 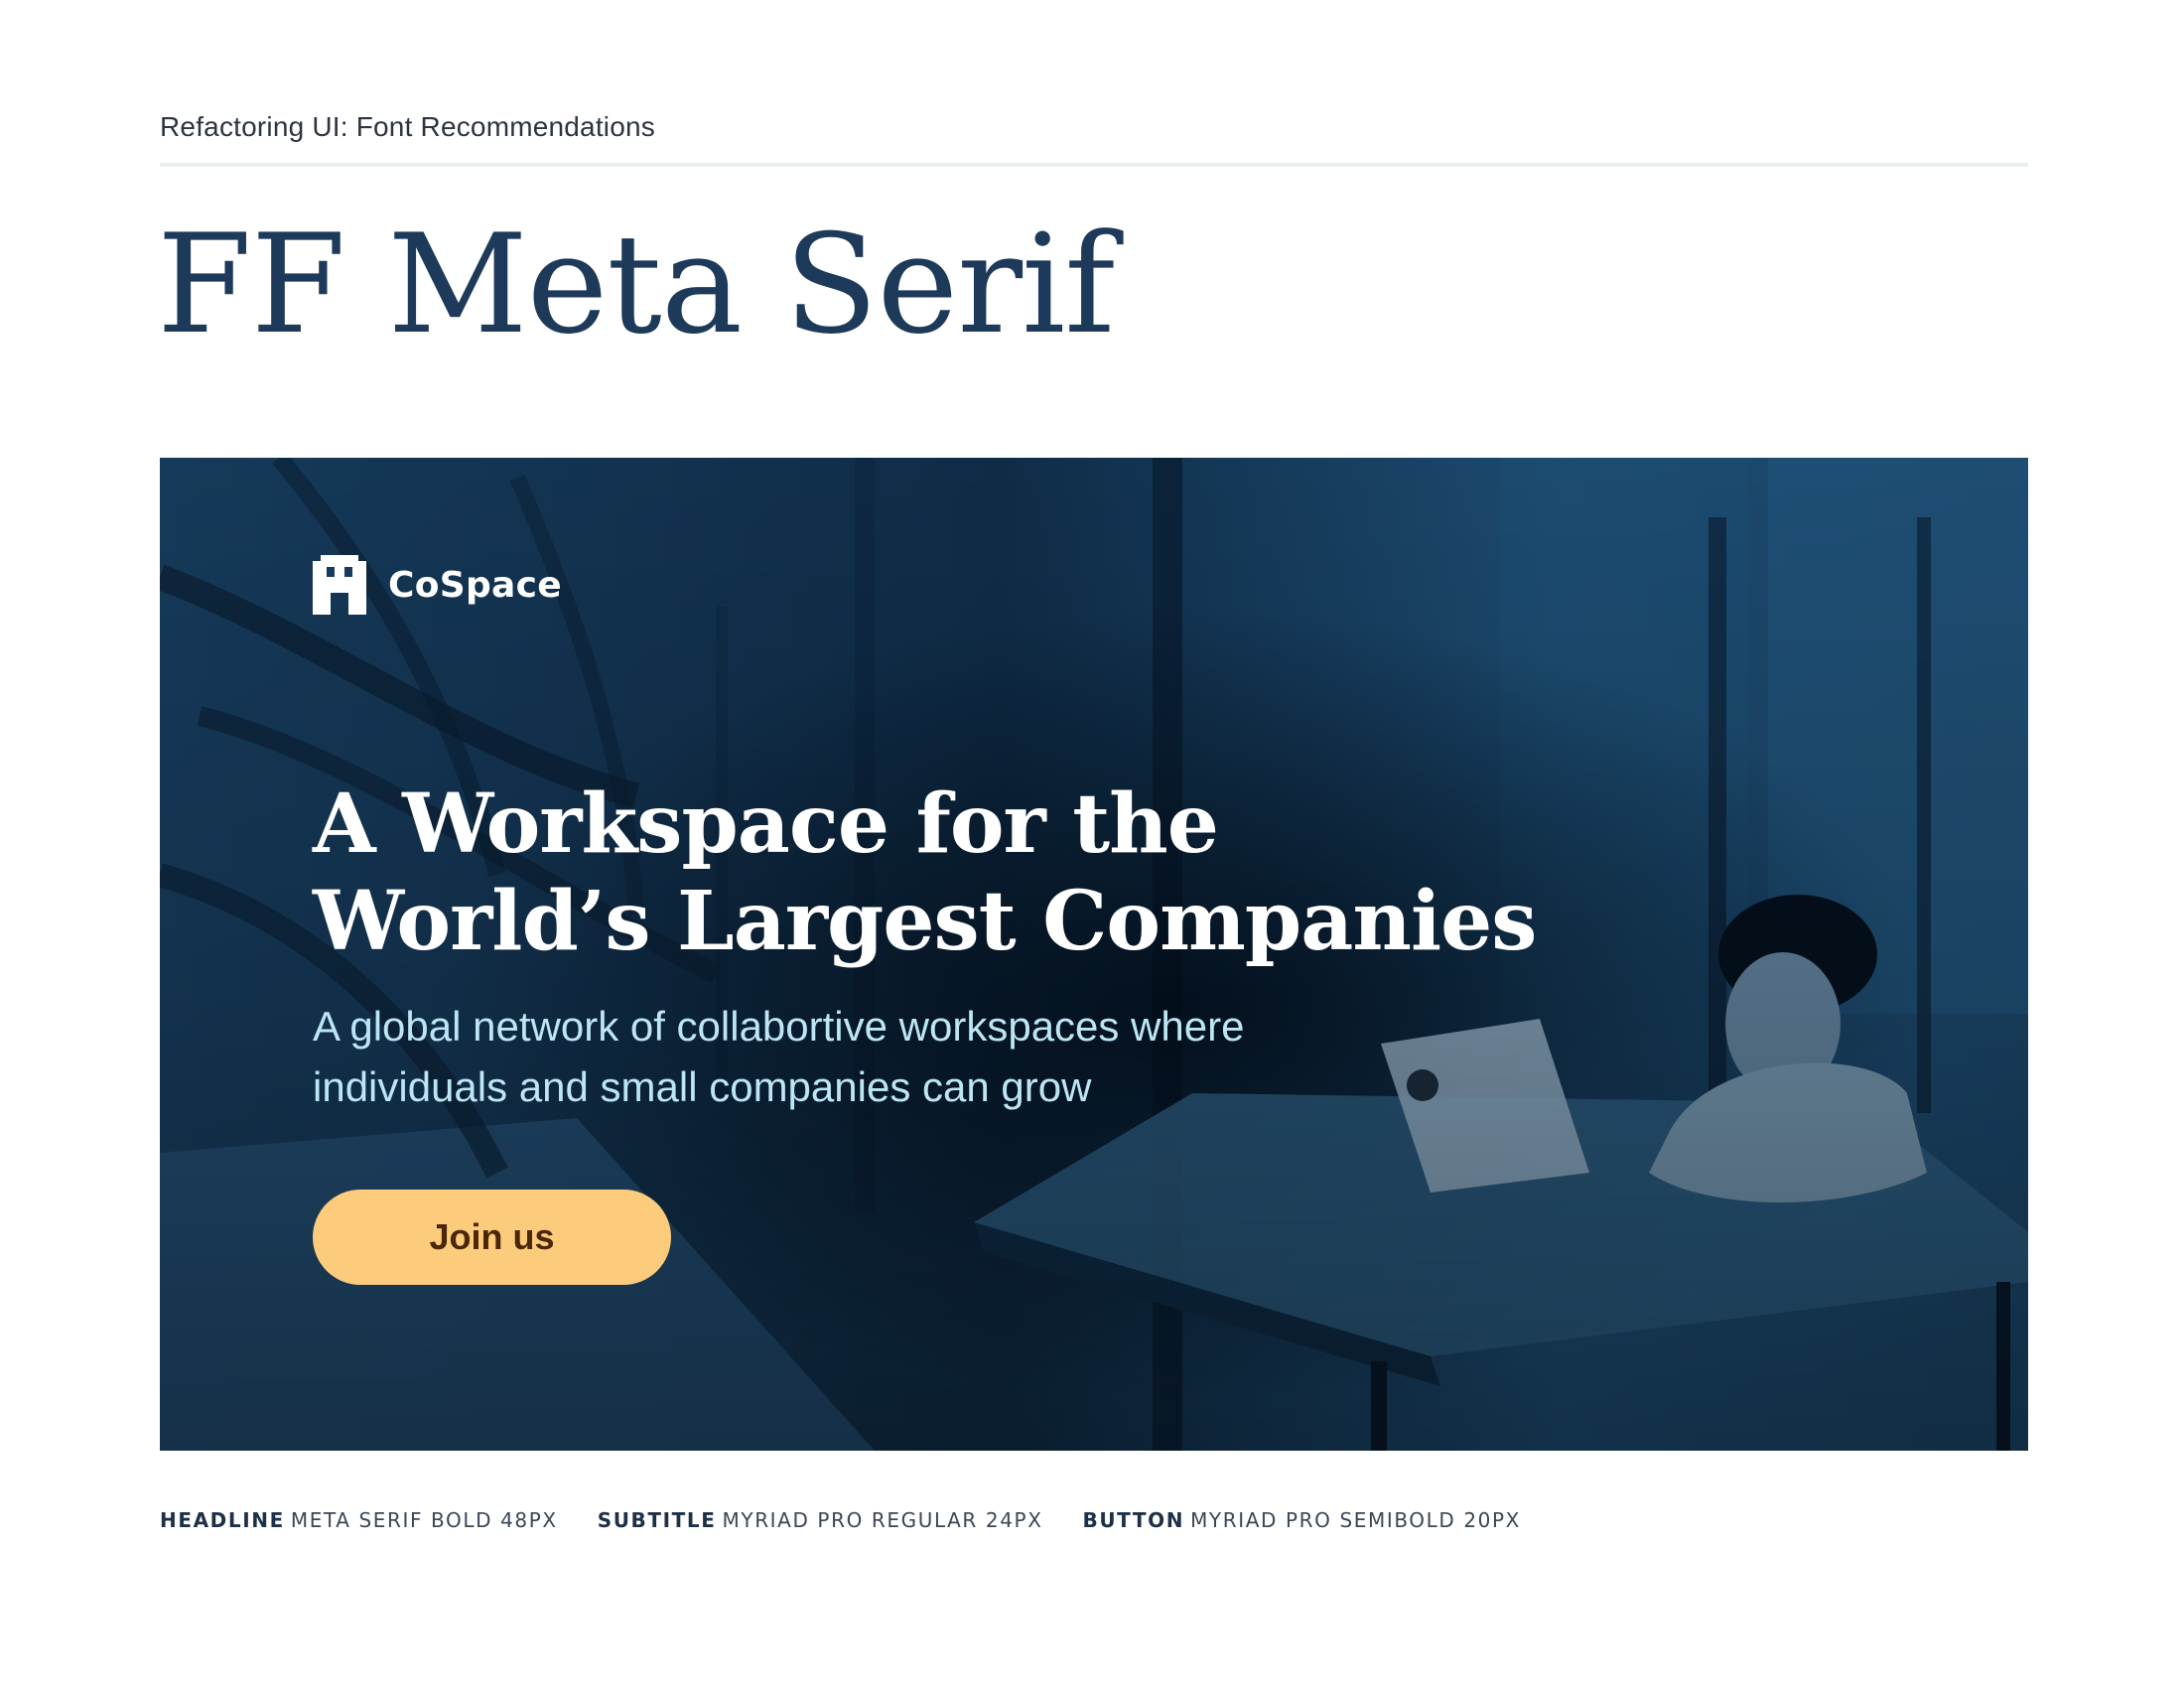 What do you see at coordinates (475, 585) in the screenshot?
I see `brand-name: CoSpace` at bounding box center [475, 585].